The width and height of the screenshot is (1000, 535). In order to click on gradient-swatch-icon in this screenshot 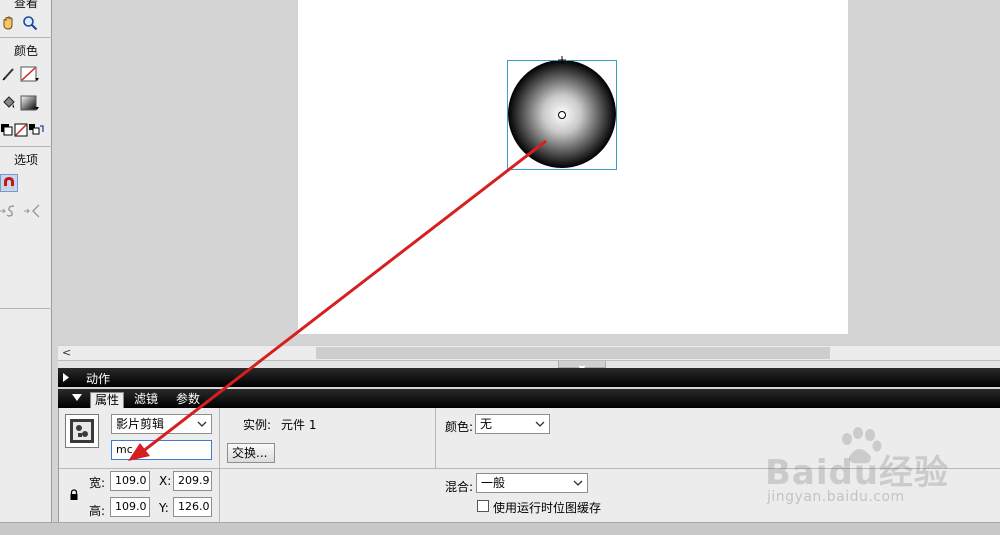, I will do `click(29, 102)`.